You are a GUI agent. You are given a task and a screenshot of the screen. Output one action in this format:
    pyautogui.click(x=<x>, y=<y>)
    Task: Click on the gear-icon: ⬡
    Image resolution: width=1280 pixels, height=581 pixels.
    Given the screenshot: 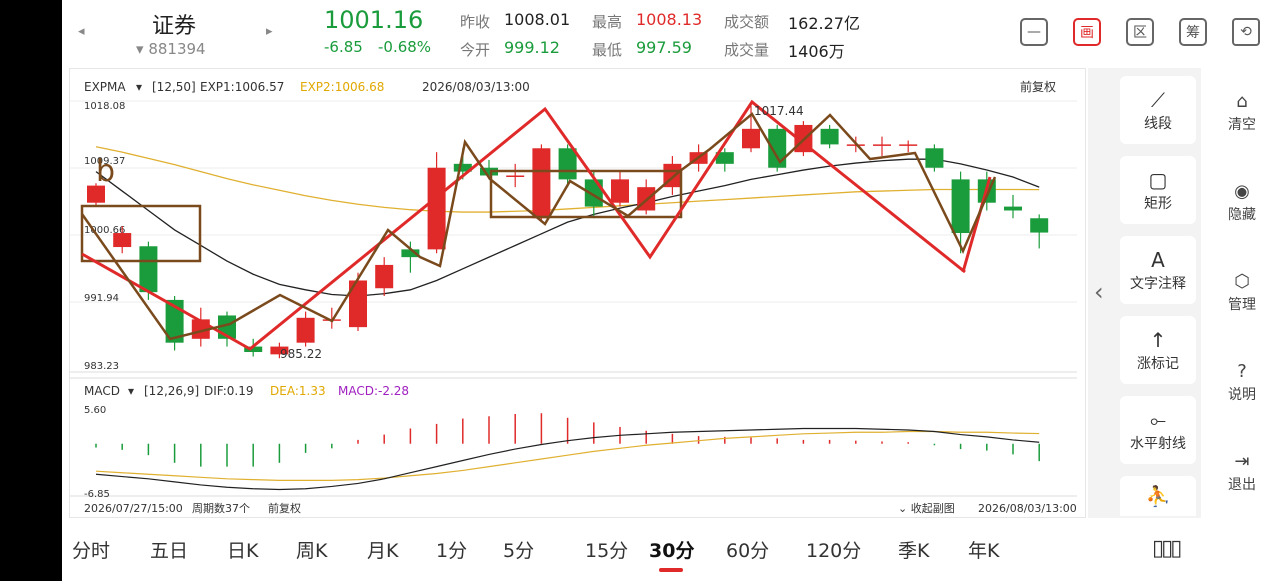 What is the action you would take?
    pyautogui.click(x=1242, y=281)
    